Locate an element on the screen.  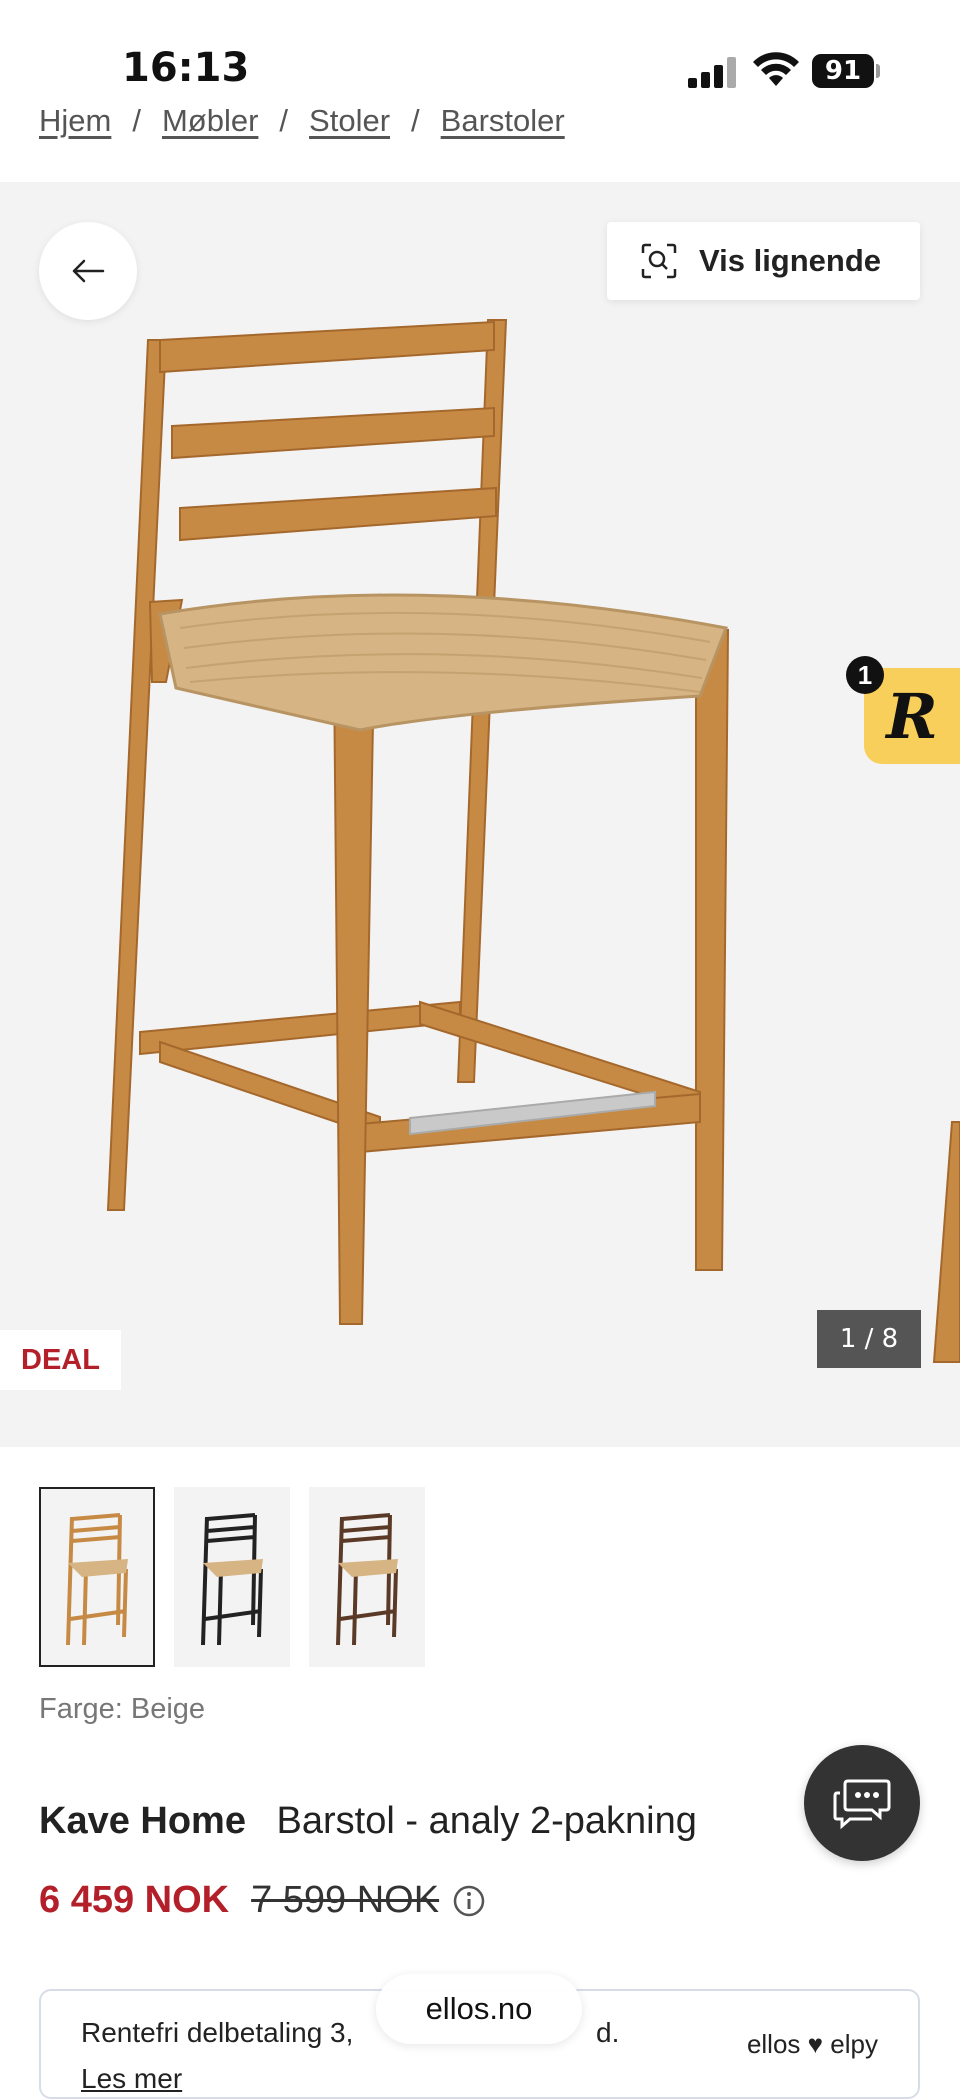
sale-price: 6 459 NOK is located at coordinates (134, 1900).